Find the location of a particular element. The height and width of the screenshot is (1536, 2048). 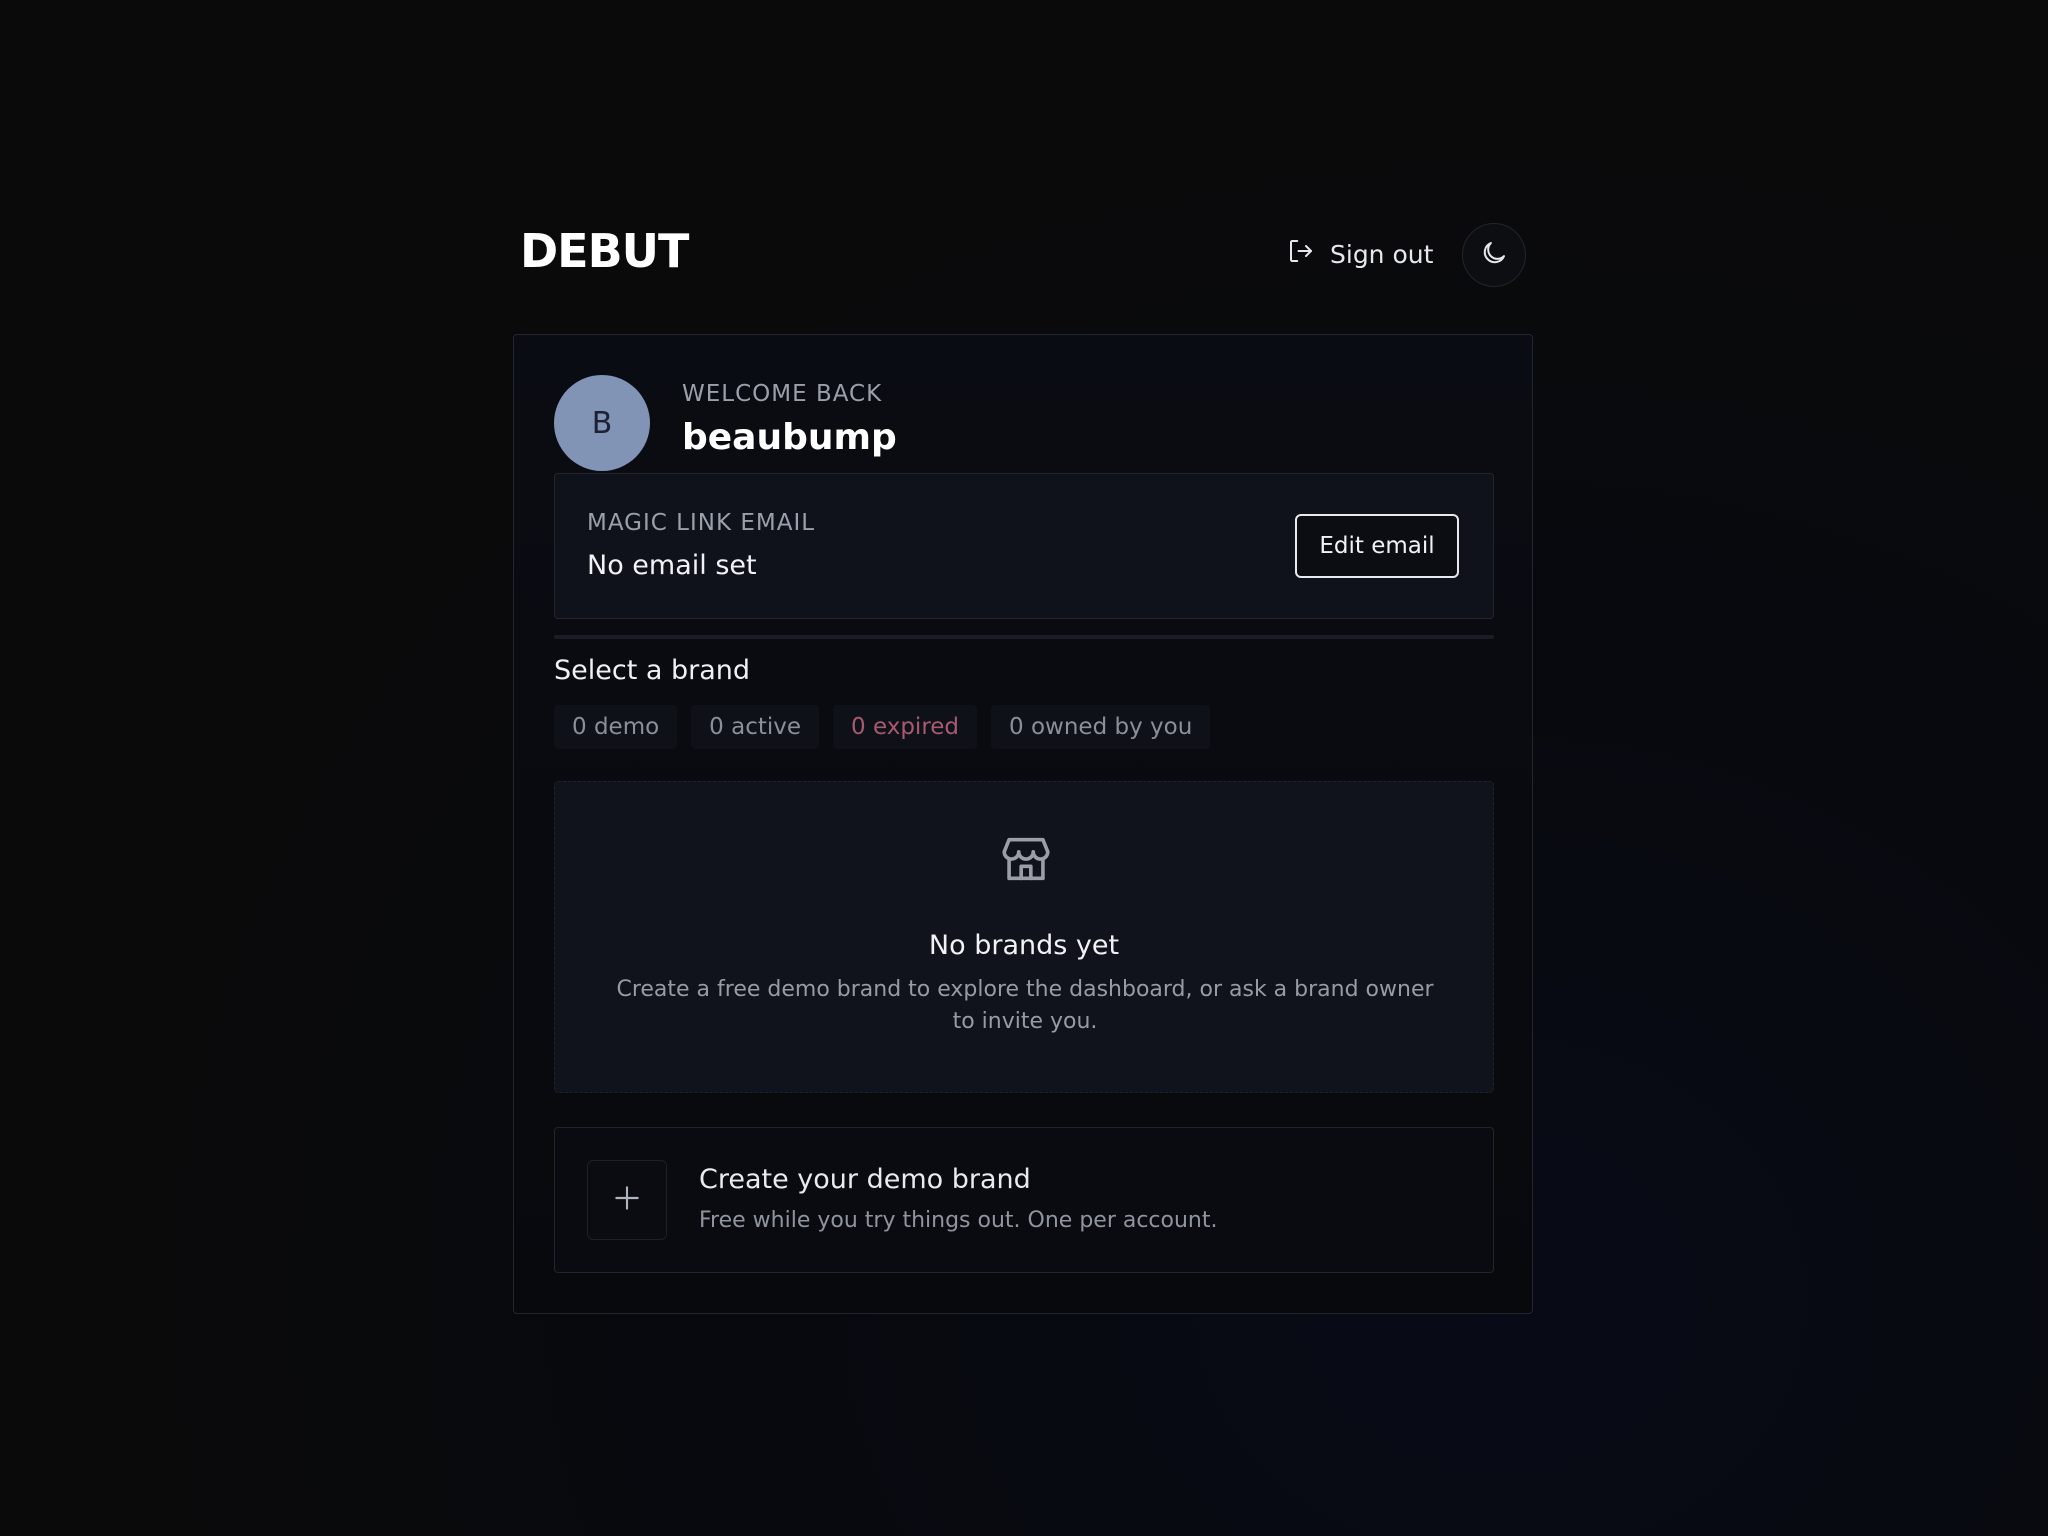

brand-filter-pills: 0 demo 0 active 0 expired 0 owned by you is located at coordinates (882, 727).